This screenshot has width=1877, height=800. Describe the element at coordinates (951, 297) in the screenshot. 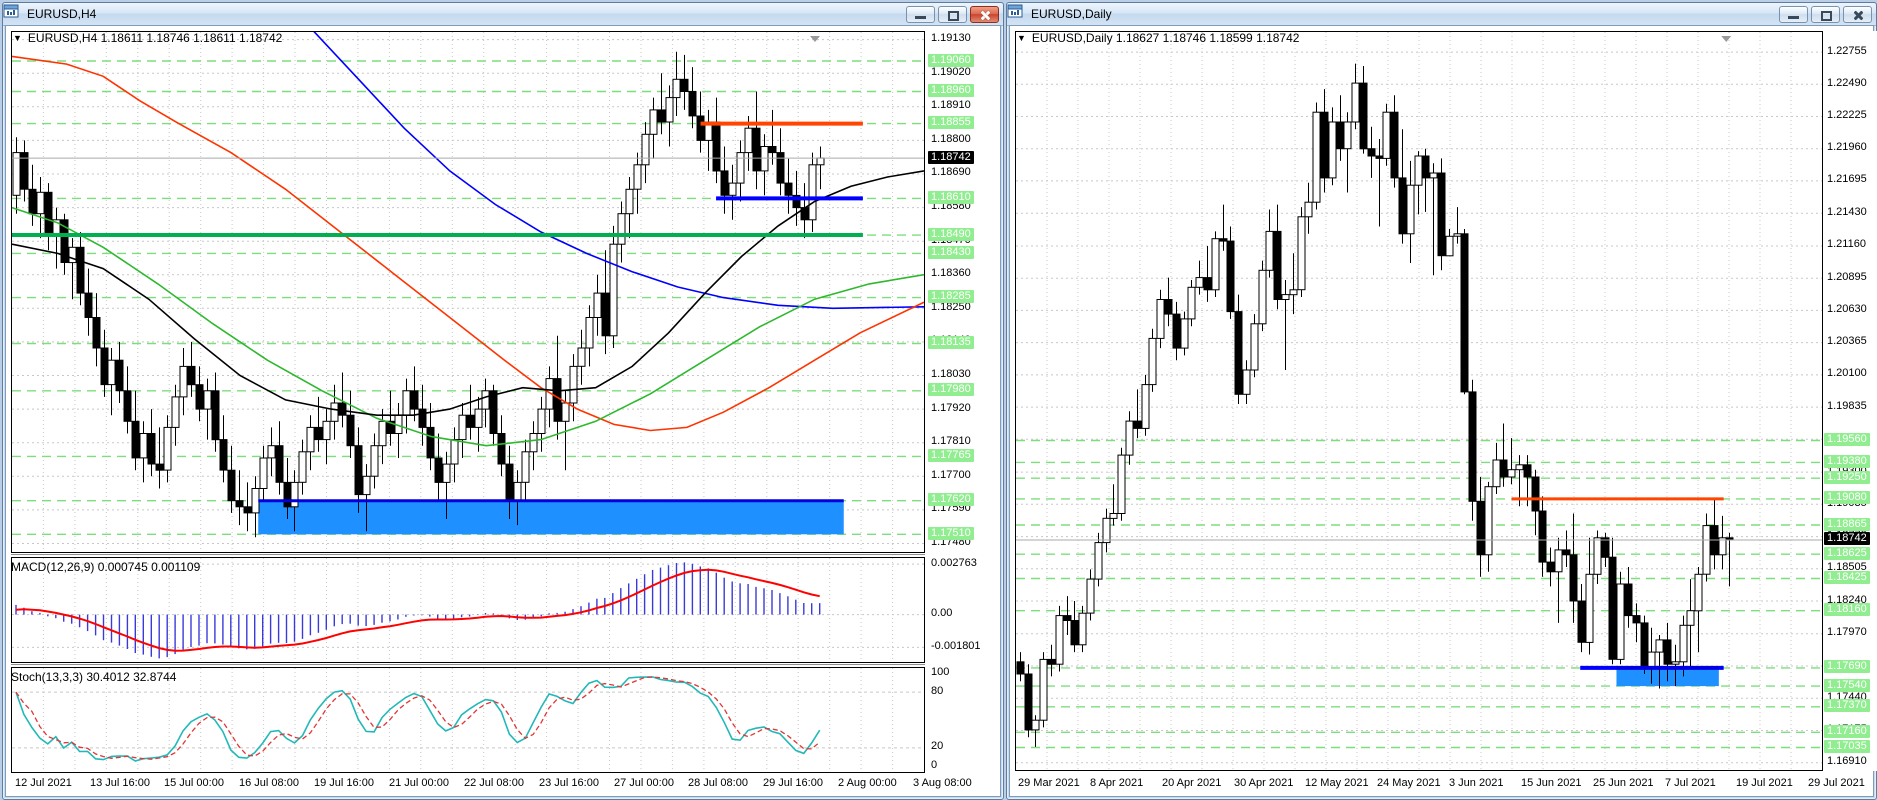

I see `price-level-tag: 1.18285` at that location.